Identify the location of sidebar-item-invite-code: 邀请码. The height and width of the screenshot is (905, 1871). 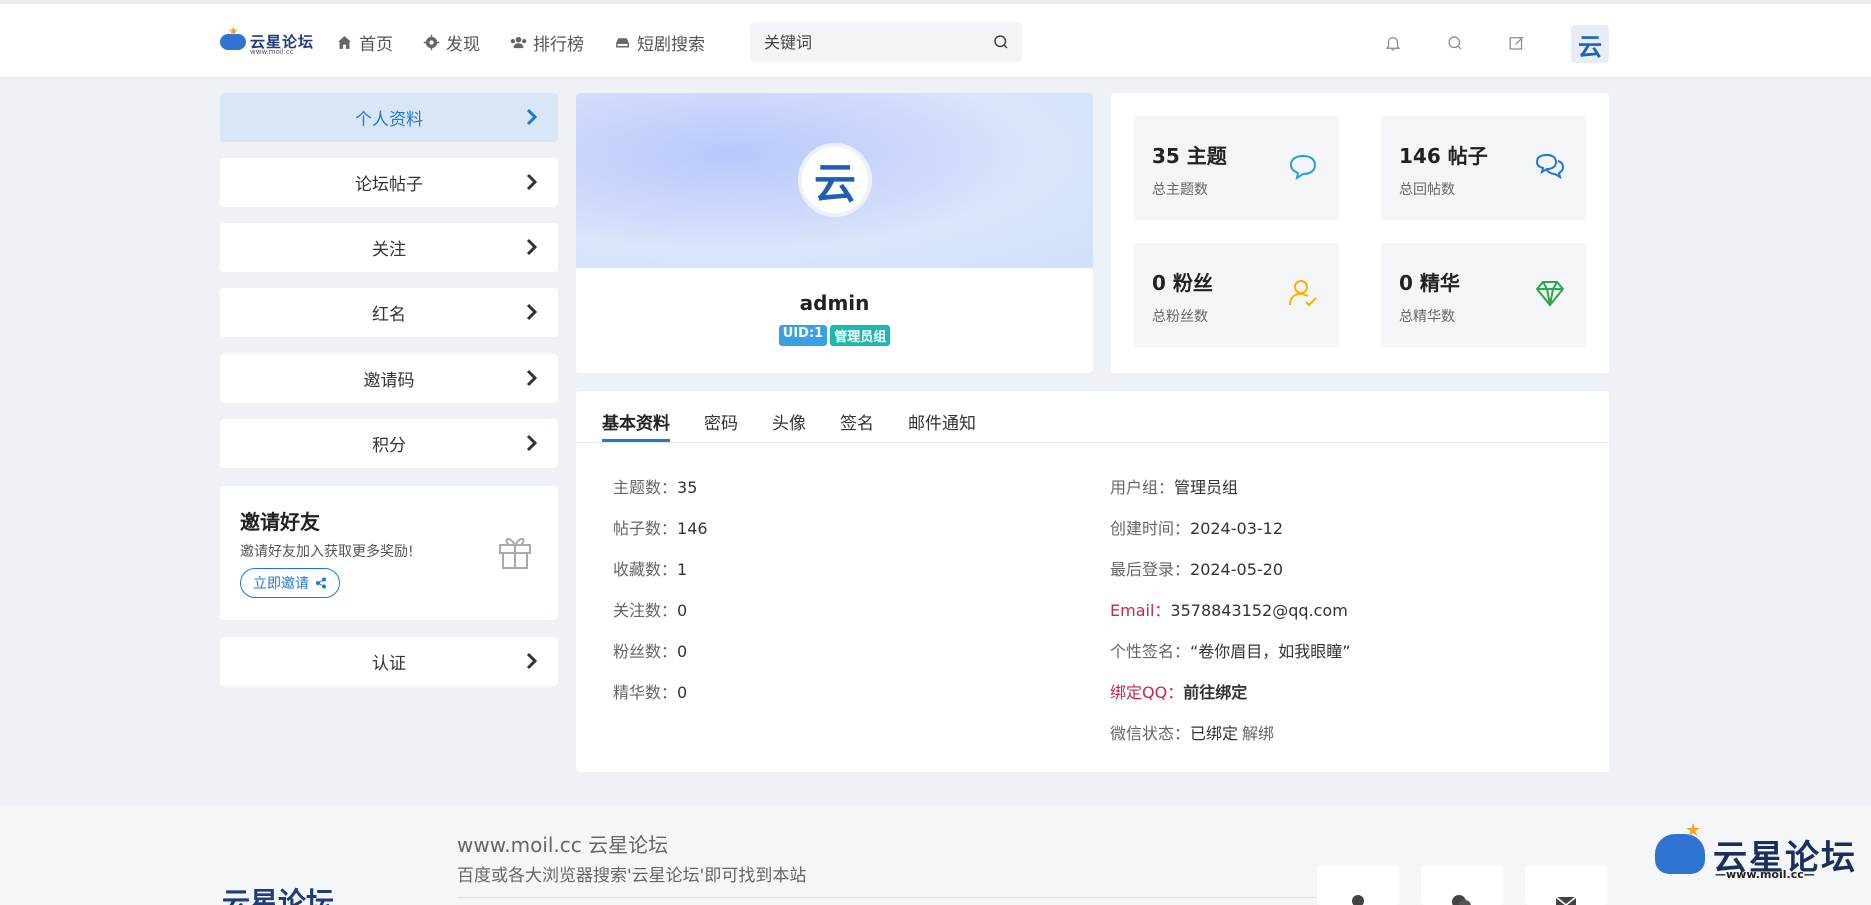
(389, 378).